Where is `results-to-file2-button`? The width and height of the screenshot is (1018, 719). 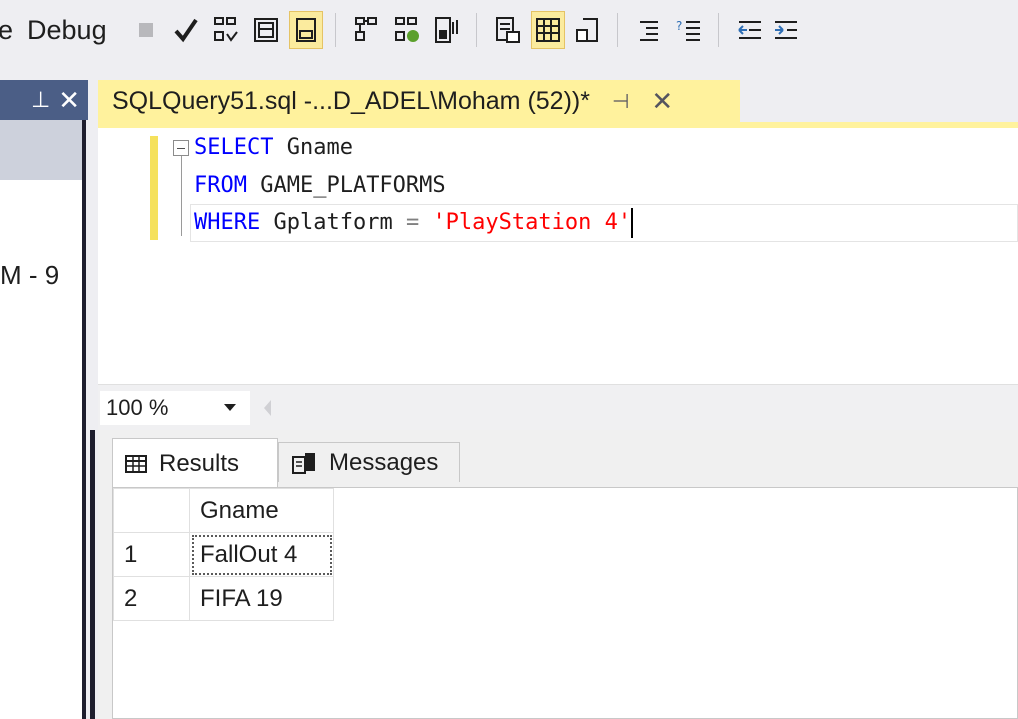
results-to-file2-button is located at coordinates (588, 30).